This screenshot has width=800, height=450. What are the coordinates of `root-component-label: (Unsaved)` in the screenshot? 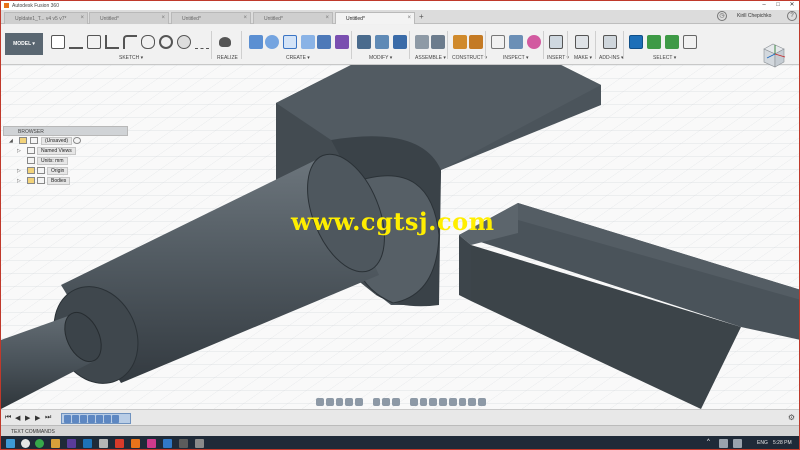 It's located at (57, 141).